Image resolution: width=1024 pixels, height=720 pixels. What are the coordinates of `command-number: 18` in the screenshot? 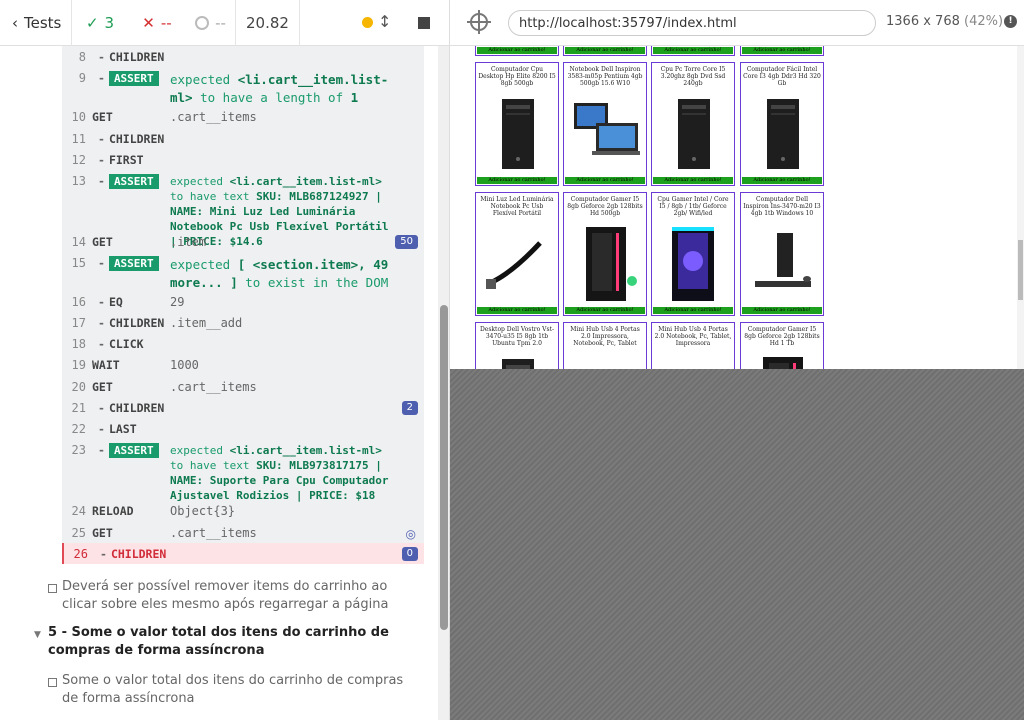 It's located at (78, 344).